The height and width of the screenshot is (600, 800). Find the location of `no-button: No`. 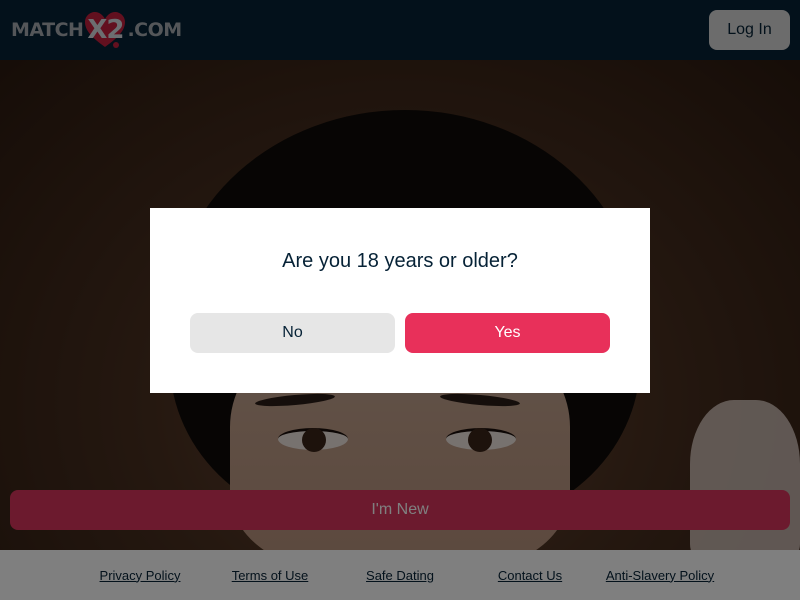

no-button: No is located at coordinates (292, 333).